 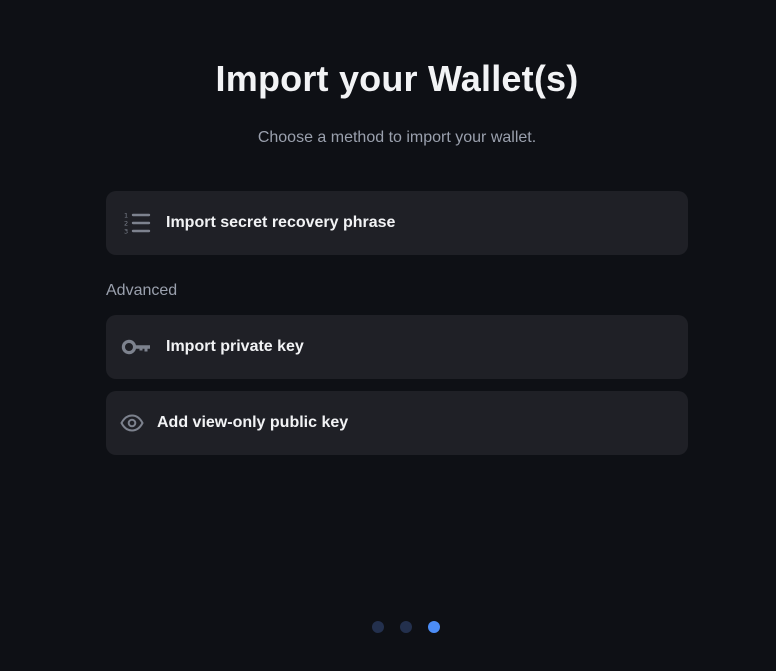 What do you see at coordinates (126, 224) in the screenshot?
I see `svg-text: 2` at bounding box center [126, 224].